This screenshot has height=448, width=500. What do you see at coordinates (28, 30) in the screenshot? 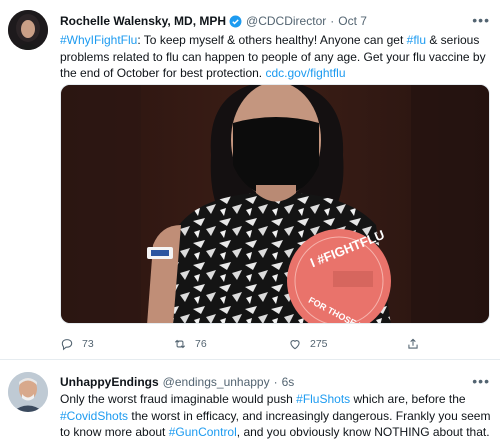
I see `author-avatar` at bounding box center [28, 30].